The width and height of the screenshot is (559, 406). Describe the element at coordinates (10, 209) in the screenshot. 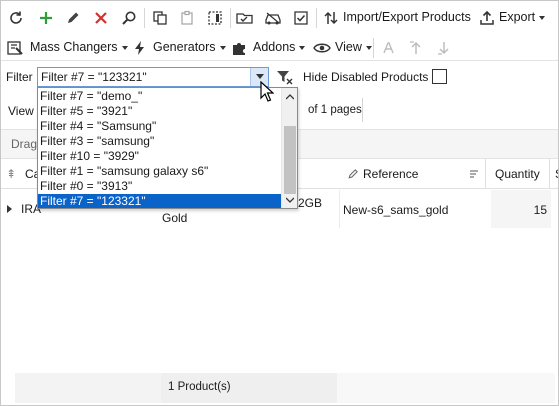

I see `row-expand-icon` at that location.